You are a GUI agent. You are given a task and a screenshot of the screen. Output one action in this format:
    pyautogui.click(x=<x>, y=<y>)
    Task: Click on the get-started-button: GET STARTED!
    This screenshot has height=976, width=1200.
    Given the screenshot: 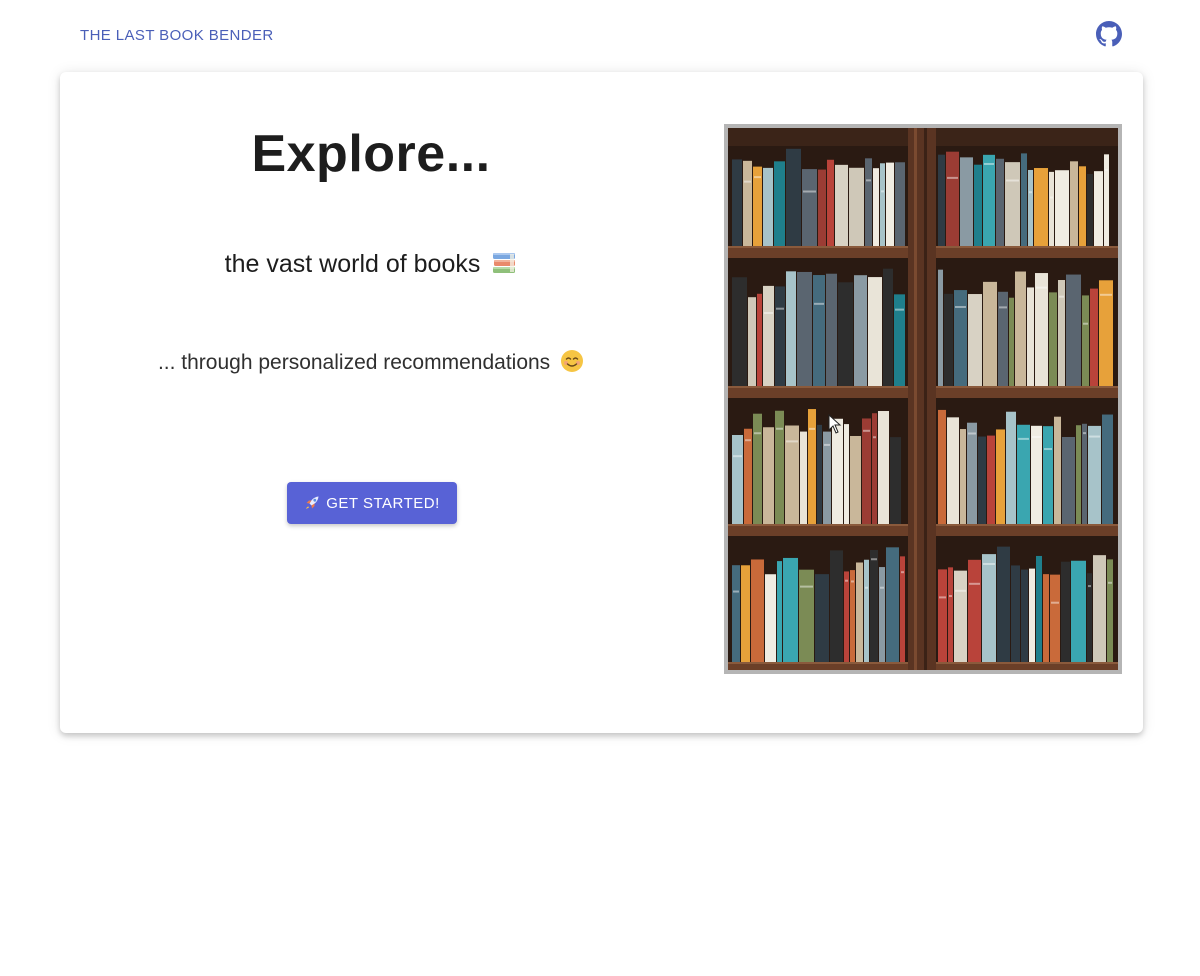 What is the action you would take?
    pyautogui.click(x=372, y=503)
    